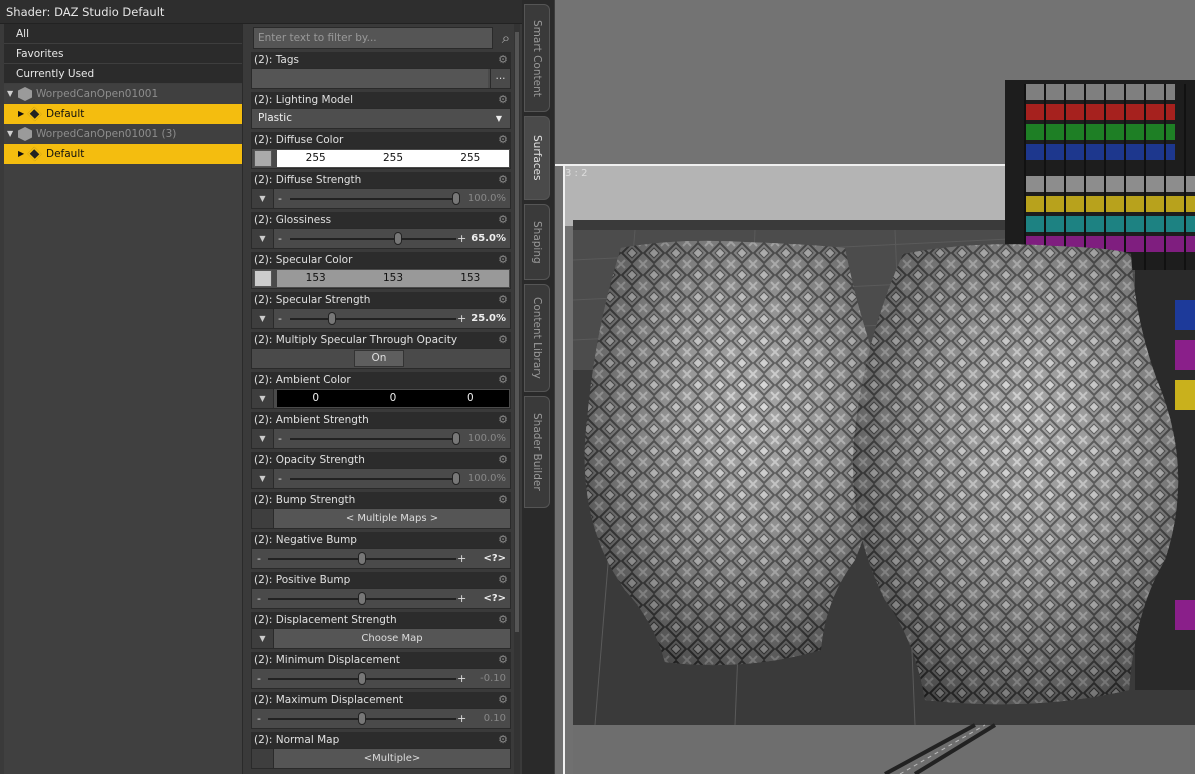 The width and height of the screenshot is (1195, 774). I want to click on bump-map-button: < Multiple Maps >, so click(392, 518).